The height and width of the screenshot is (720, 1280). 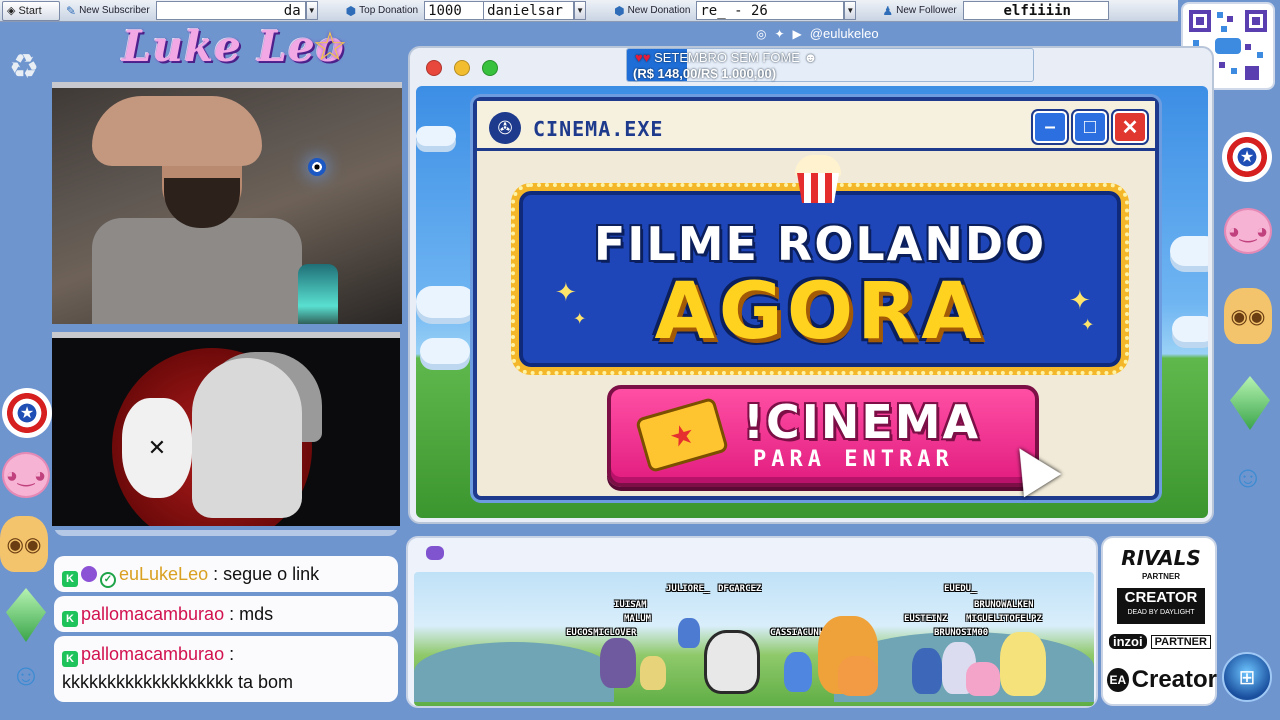 I want to click on donation-goal-title: SETEMBRO SEM FOME, so click(x=727, y=57).